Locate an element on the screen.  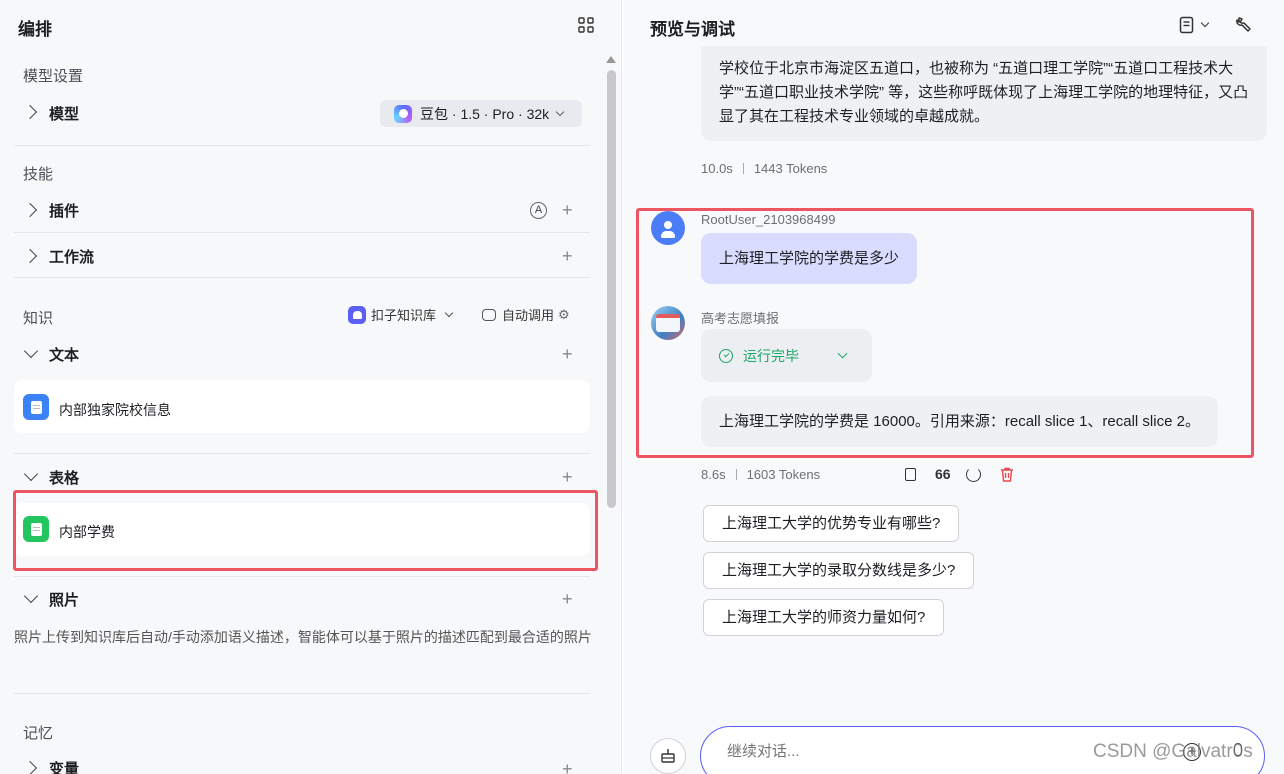
model-settings-heading: 模型设置 is located at coordinates (53, 76).